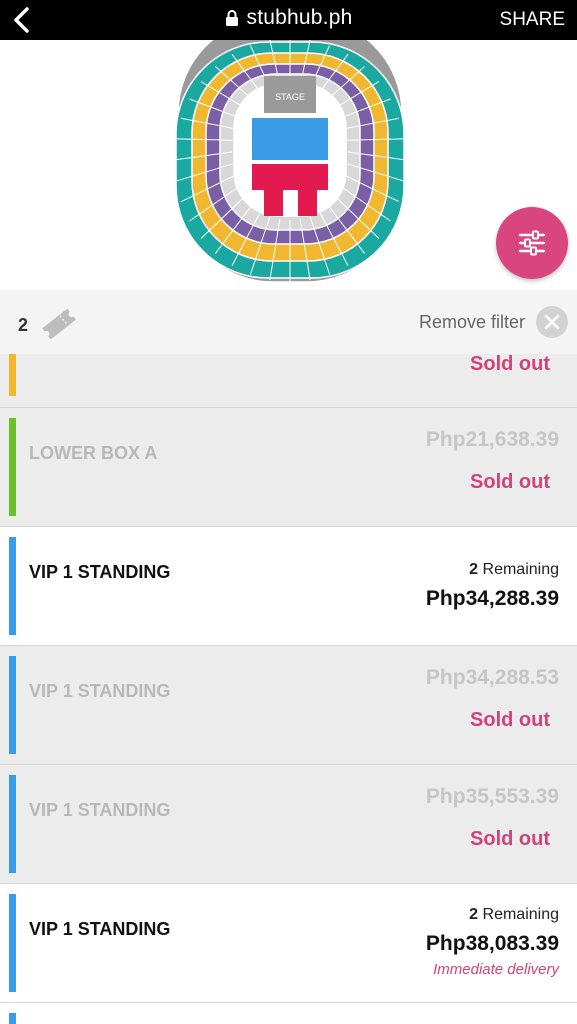 The height and width of the screenshot is (1024, 577). I want to click on listing-price: Php34,288.53, so click(492, 677).